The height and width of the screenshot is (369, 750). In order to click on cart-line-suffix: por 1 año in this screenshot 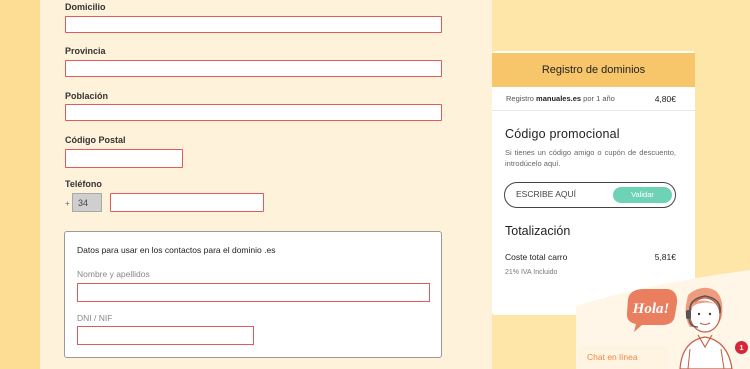, I will do `click(599, 98)`.